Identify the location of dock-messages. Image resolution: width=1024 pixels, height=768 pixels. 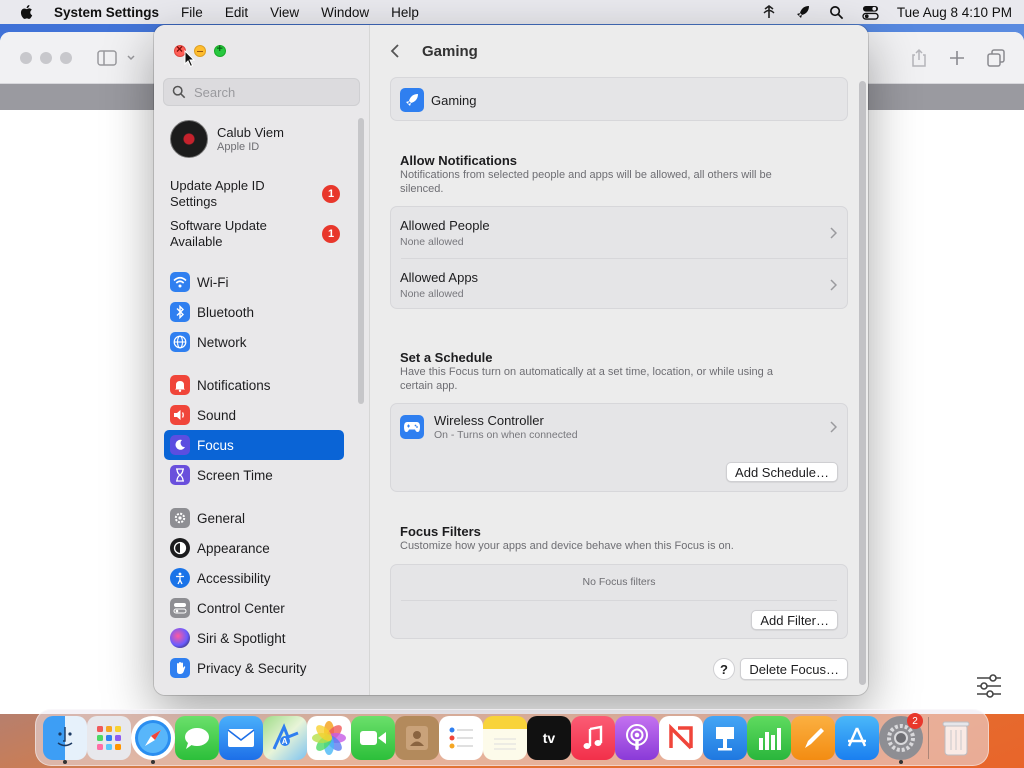
(197, 737).